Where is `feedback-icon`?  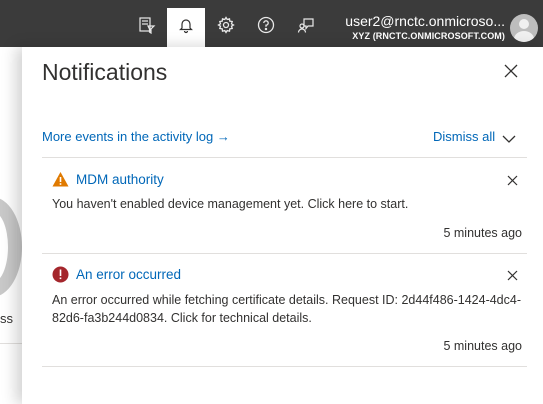
feedback-icon is located at coordinates (306, 27).